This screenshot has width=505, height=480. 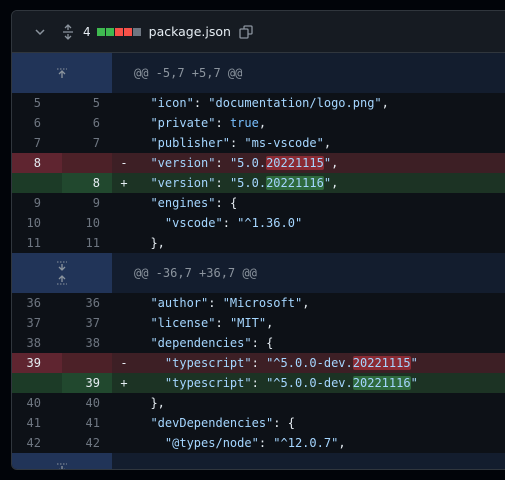 I want to click on line-code: "@types/node": "^12.0.7",, so click(x=308, y=443).